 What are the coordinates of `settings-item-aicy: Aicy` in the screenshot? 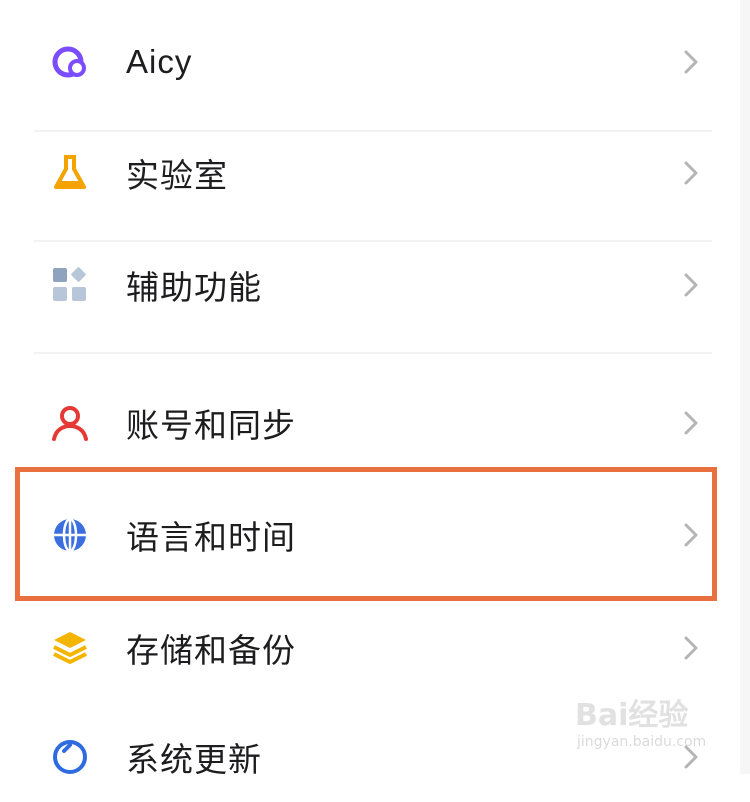 It's located at (375, 62).